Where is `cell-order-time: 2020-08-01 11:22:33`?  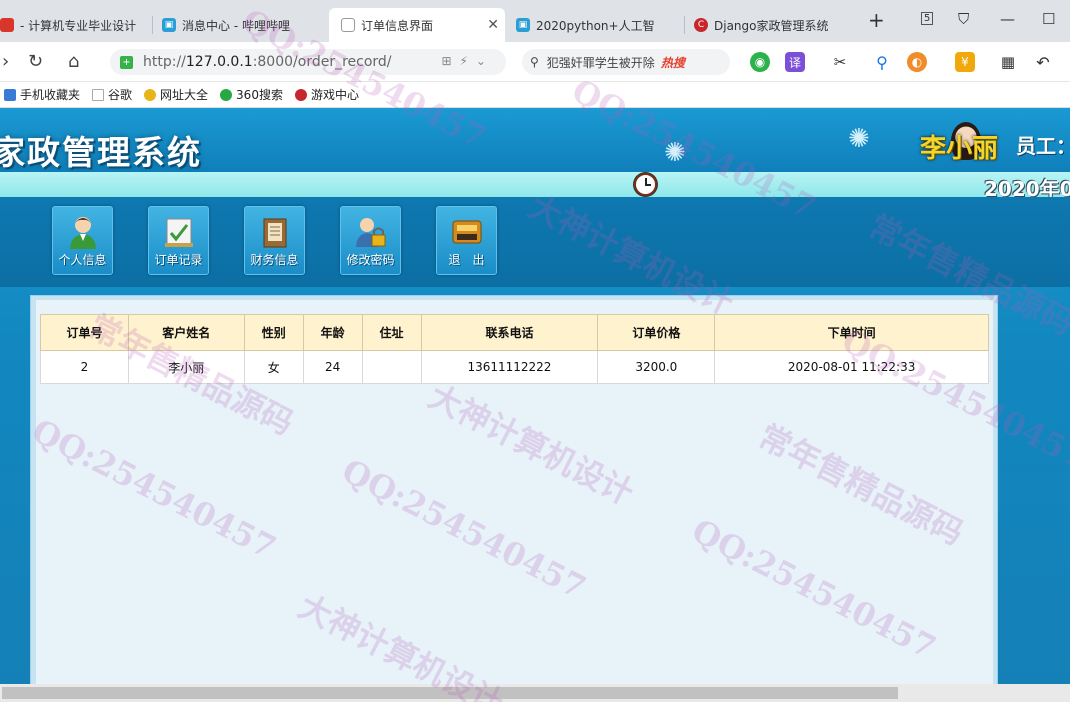
cell-order-time: 2020-08-01 11:22:33 is located at coordinates (851, 367).